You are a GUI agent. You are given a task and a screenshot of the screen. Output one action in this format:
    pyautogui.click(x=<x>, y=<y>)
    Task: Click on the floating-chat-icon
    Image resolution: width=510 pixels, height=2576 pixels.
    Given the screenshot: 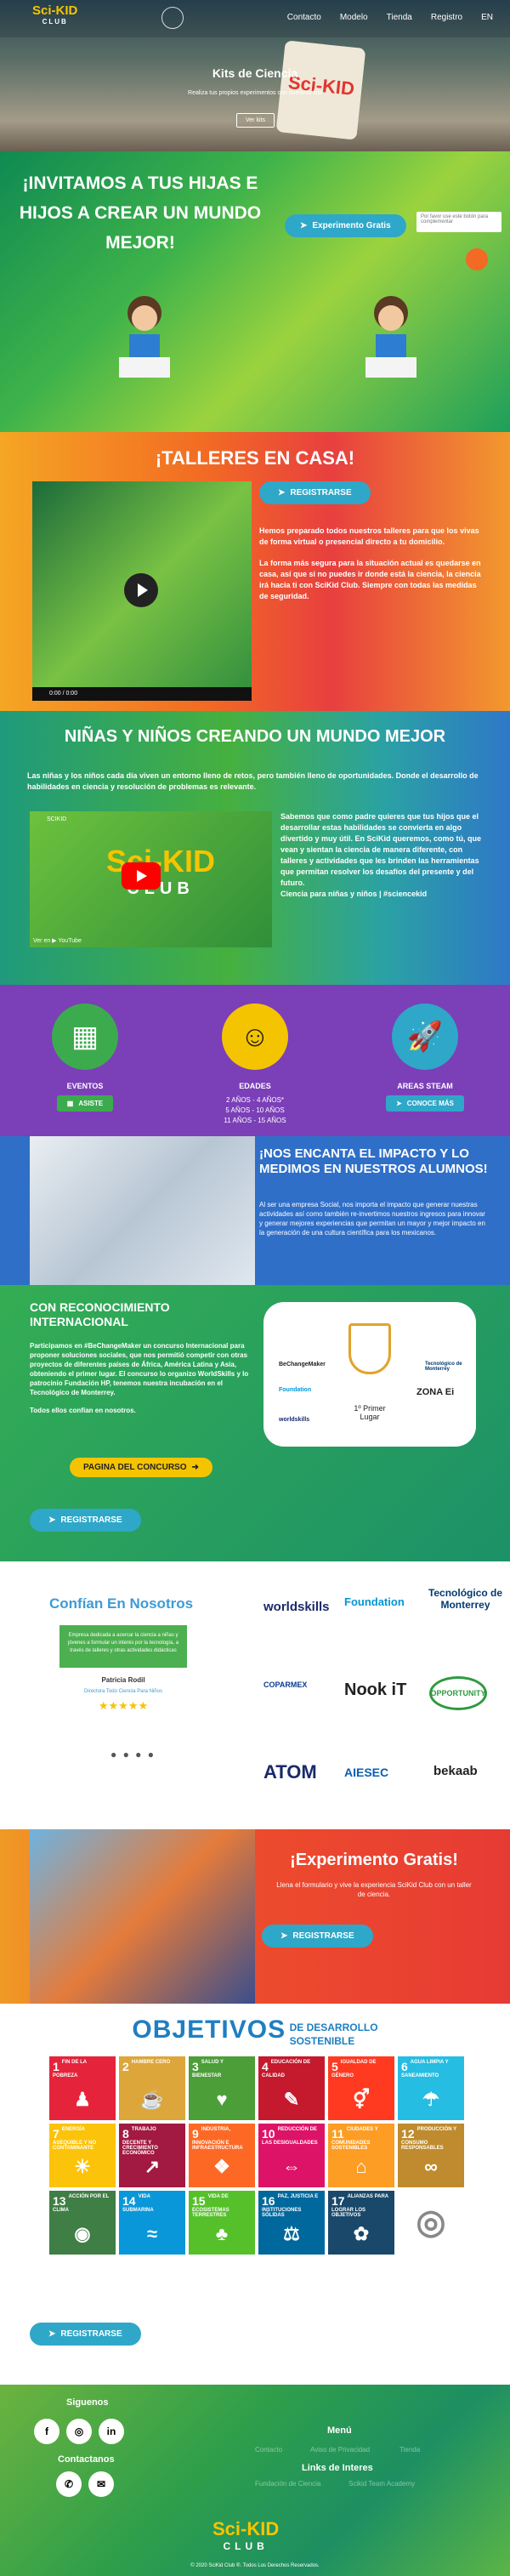 What is the action you would take?
    pyautogui.click(x=477, y=259)
    